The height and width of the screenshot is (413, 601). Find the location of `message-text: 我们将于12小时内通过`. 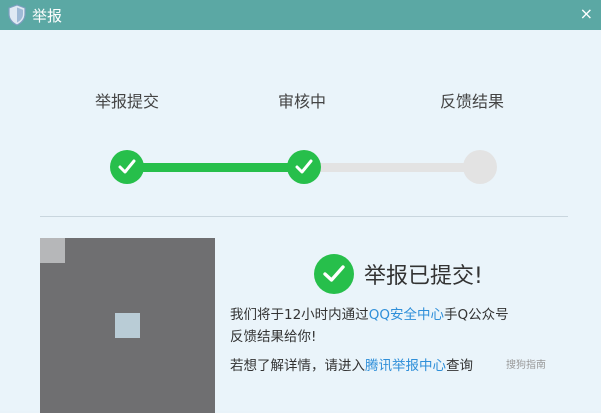

message-text: 我们将于12小时内通过 is located at coordinates (299, 315).